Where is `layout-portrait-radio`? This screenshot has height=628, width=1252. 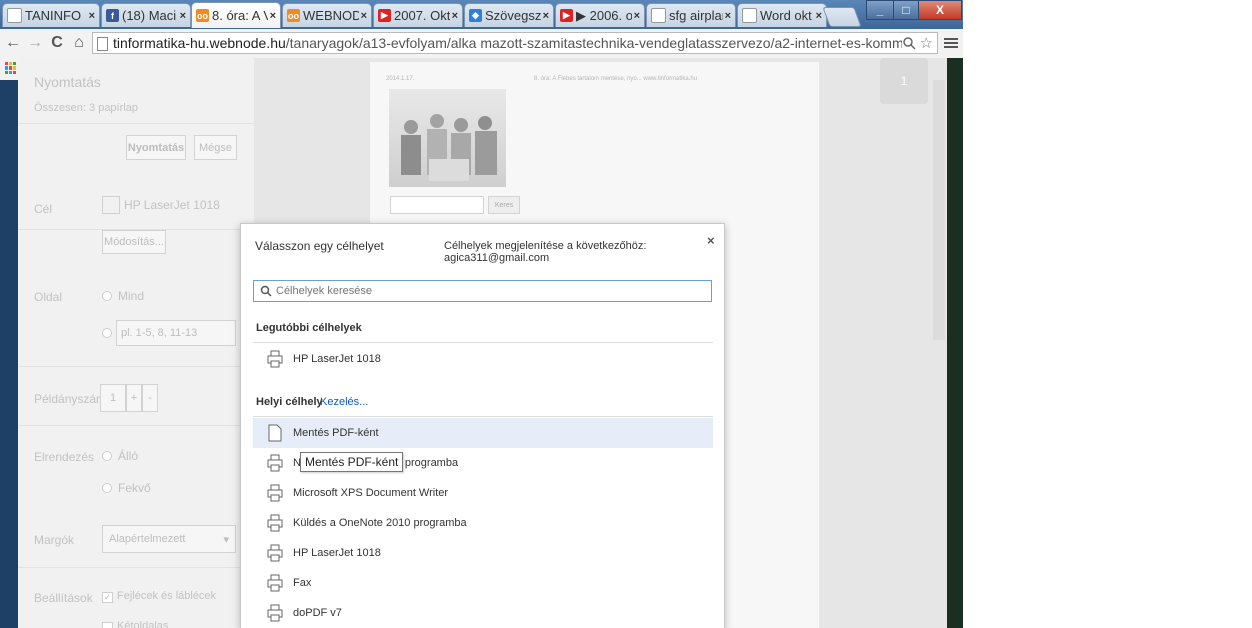 layout-portrait-radio is located at coordinates (107, 456).